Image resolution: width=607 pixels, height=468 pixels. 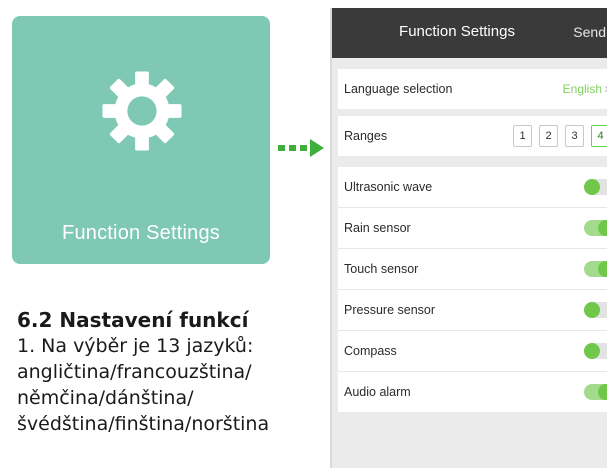 I want to click on caption-line: švédština/finština/norština, so click(x=143, y=424).